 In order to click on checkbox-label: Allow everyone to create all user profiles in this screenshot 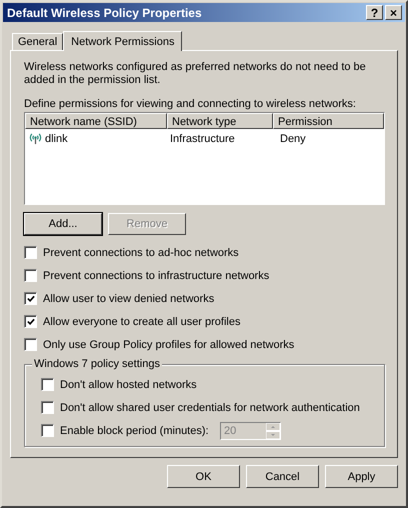, I will do `click(141, 322)`.